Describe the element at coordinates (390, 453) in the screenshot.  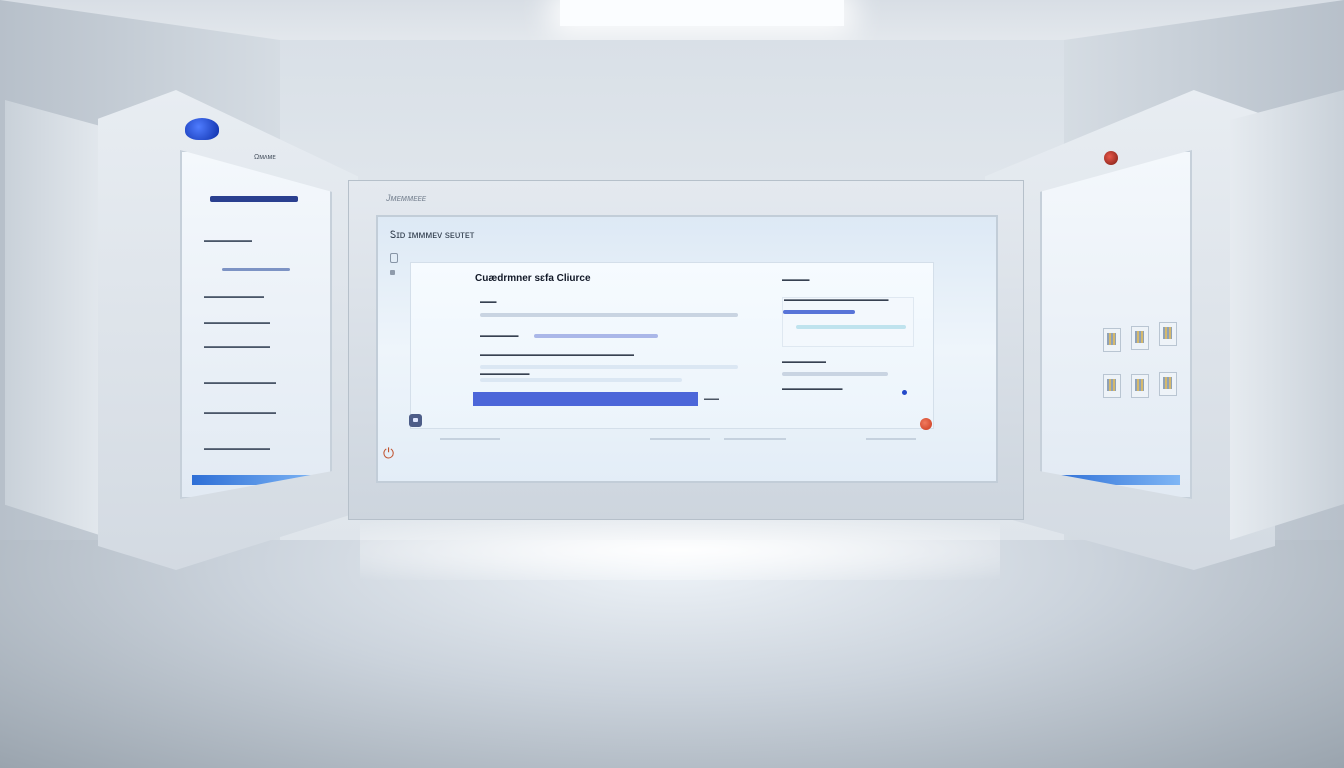
I see `power-icon: ⏻` at that location.